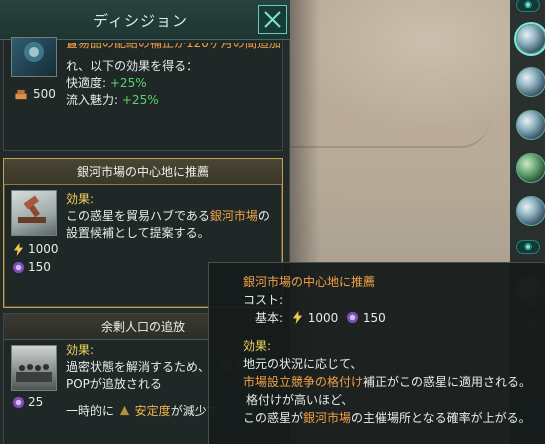 The image size is (545, 444). What do you see at coordinates (300, 400) in the screenshot?
I see `tooltip-line: 格付けが高いほど、` at bounding box center [300, 400].